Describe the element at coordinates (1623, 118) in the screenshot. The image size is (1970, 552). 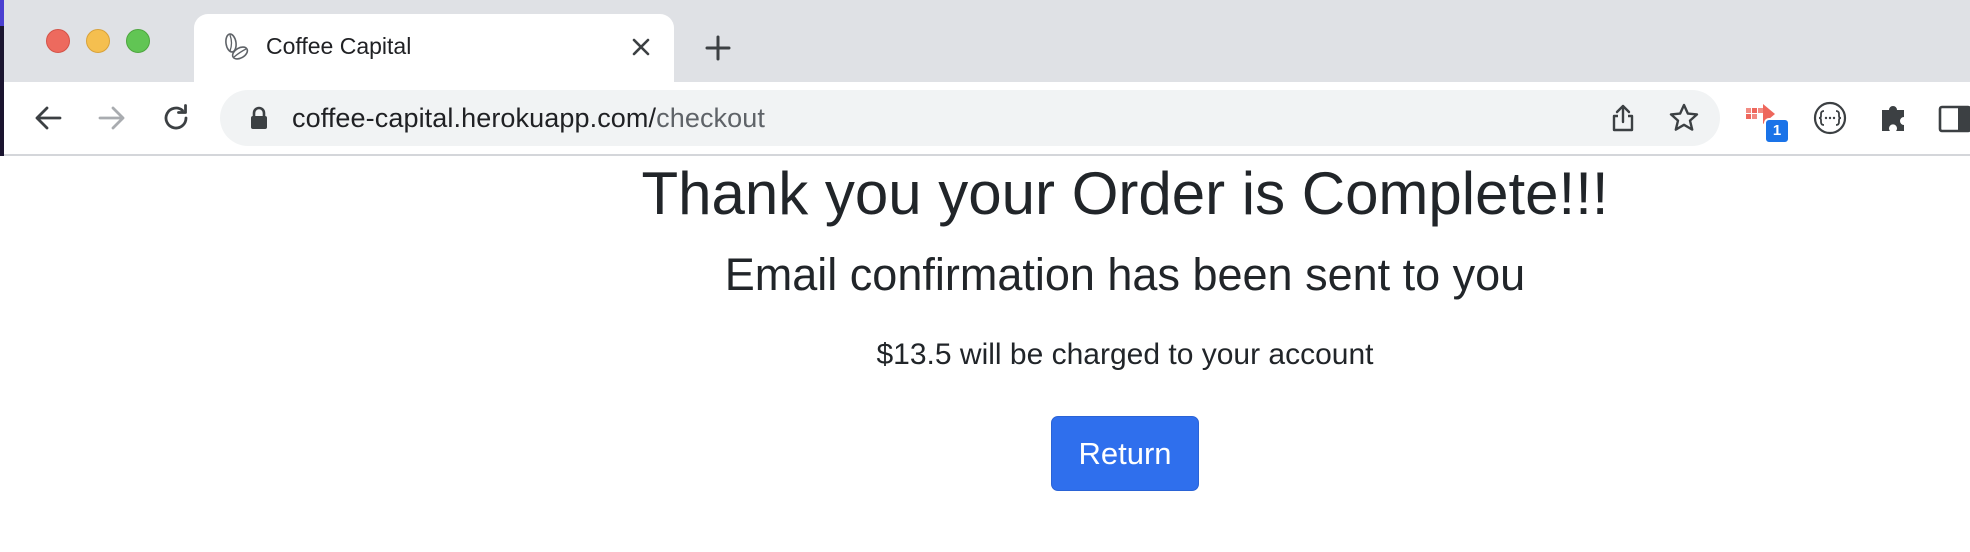
I see `share-icon` at that location.